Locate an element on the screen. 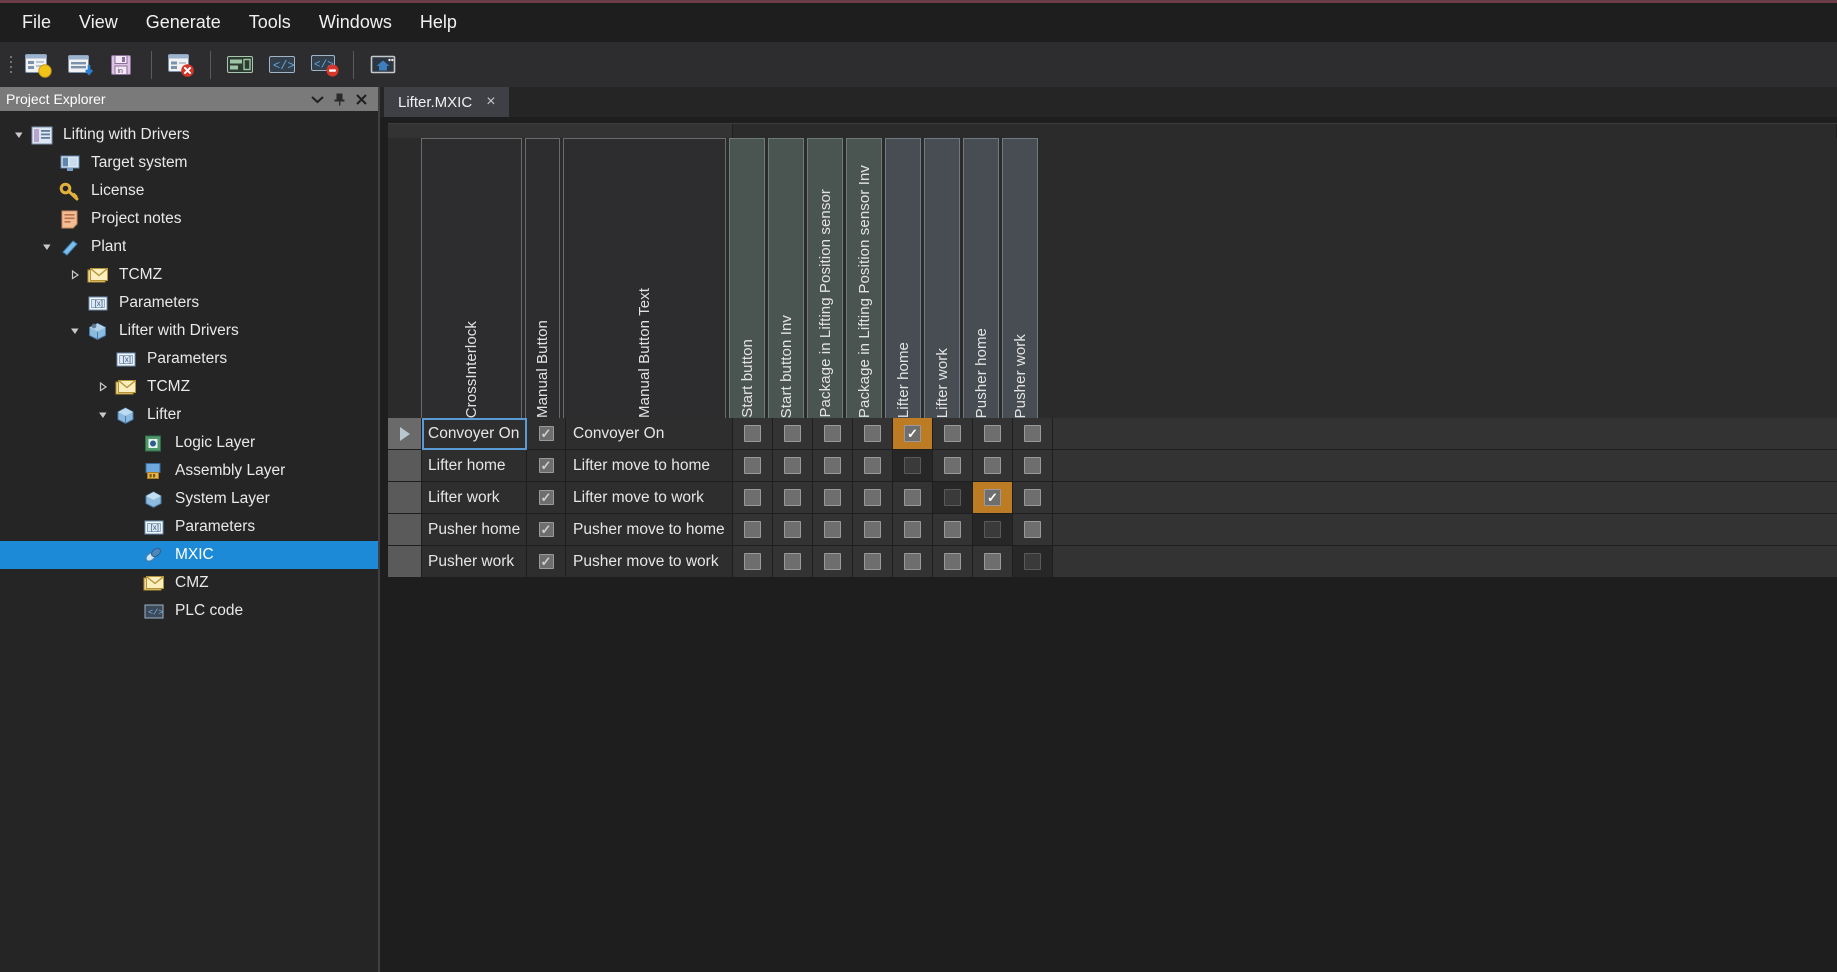 The height and width of the screenshot is (972, 1837). column-header-pusher-home: Pusher home is located at coordinates (981, 278).